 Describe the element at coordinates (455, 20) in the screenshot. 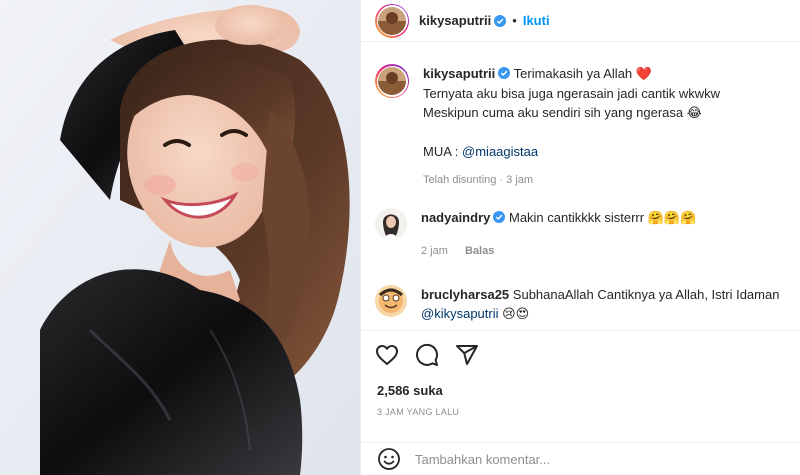

I see `header-username: kikysaputrii` at that location.